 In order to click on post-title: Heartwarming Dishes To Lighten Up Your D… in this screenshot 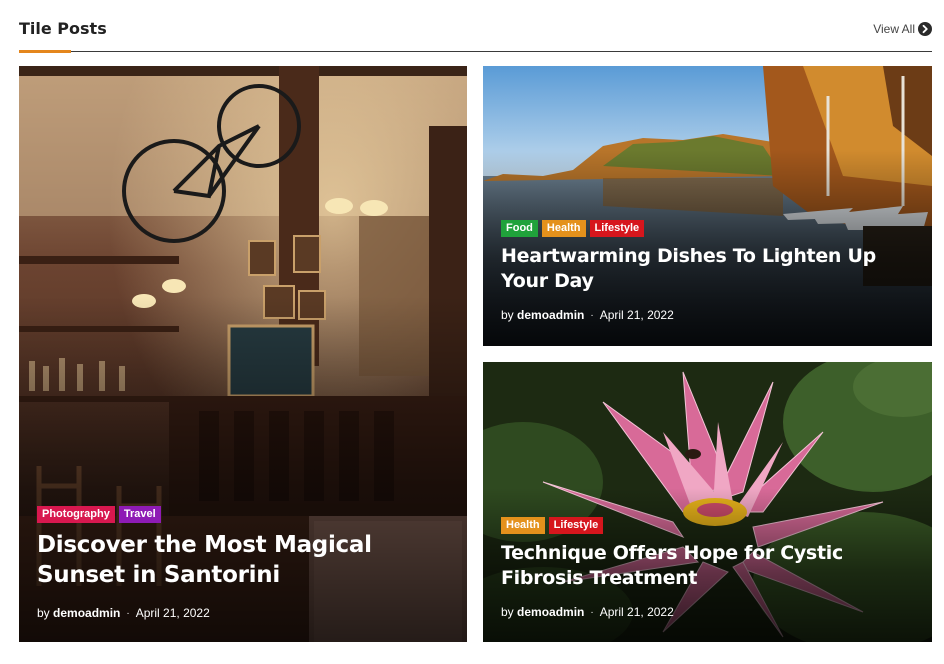, I will do `click(711, 269)`.